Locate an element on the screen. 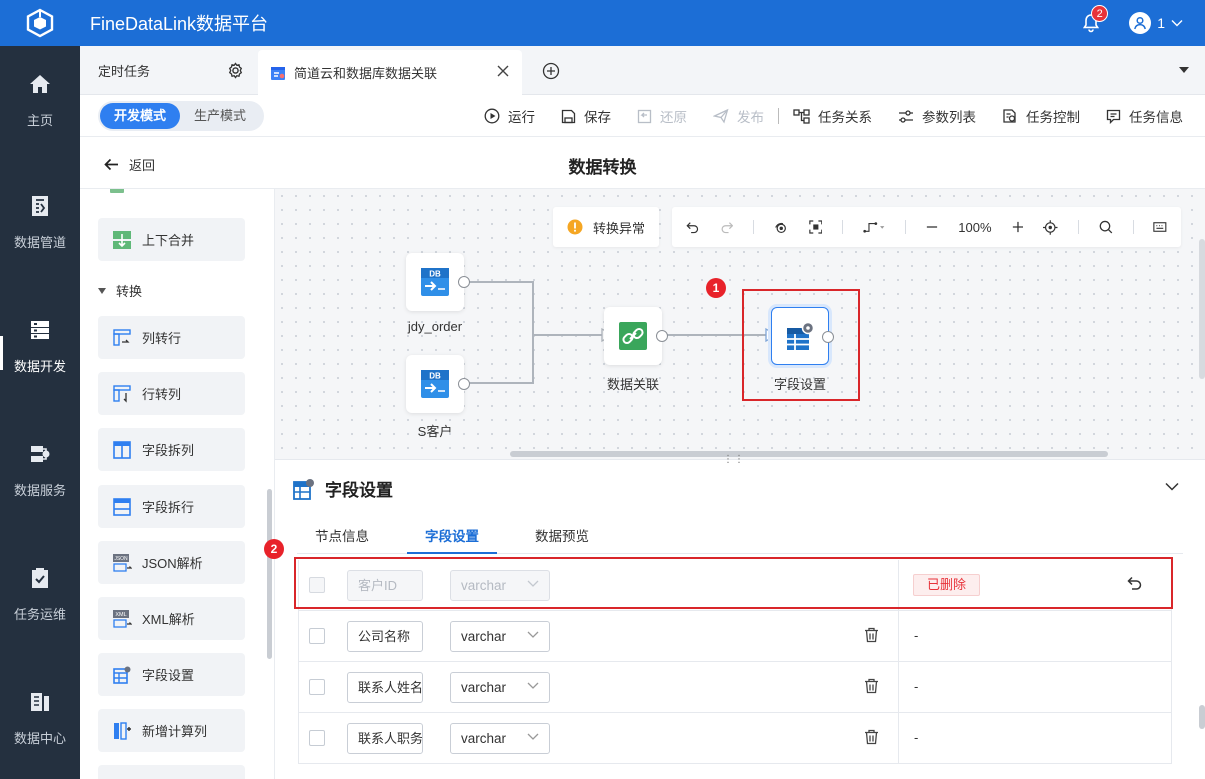 Image resolution: width=1205 pixels, height=779 pixels. node-label: S客户 is located at coordinates (435, 431).